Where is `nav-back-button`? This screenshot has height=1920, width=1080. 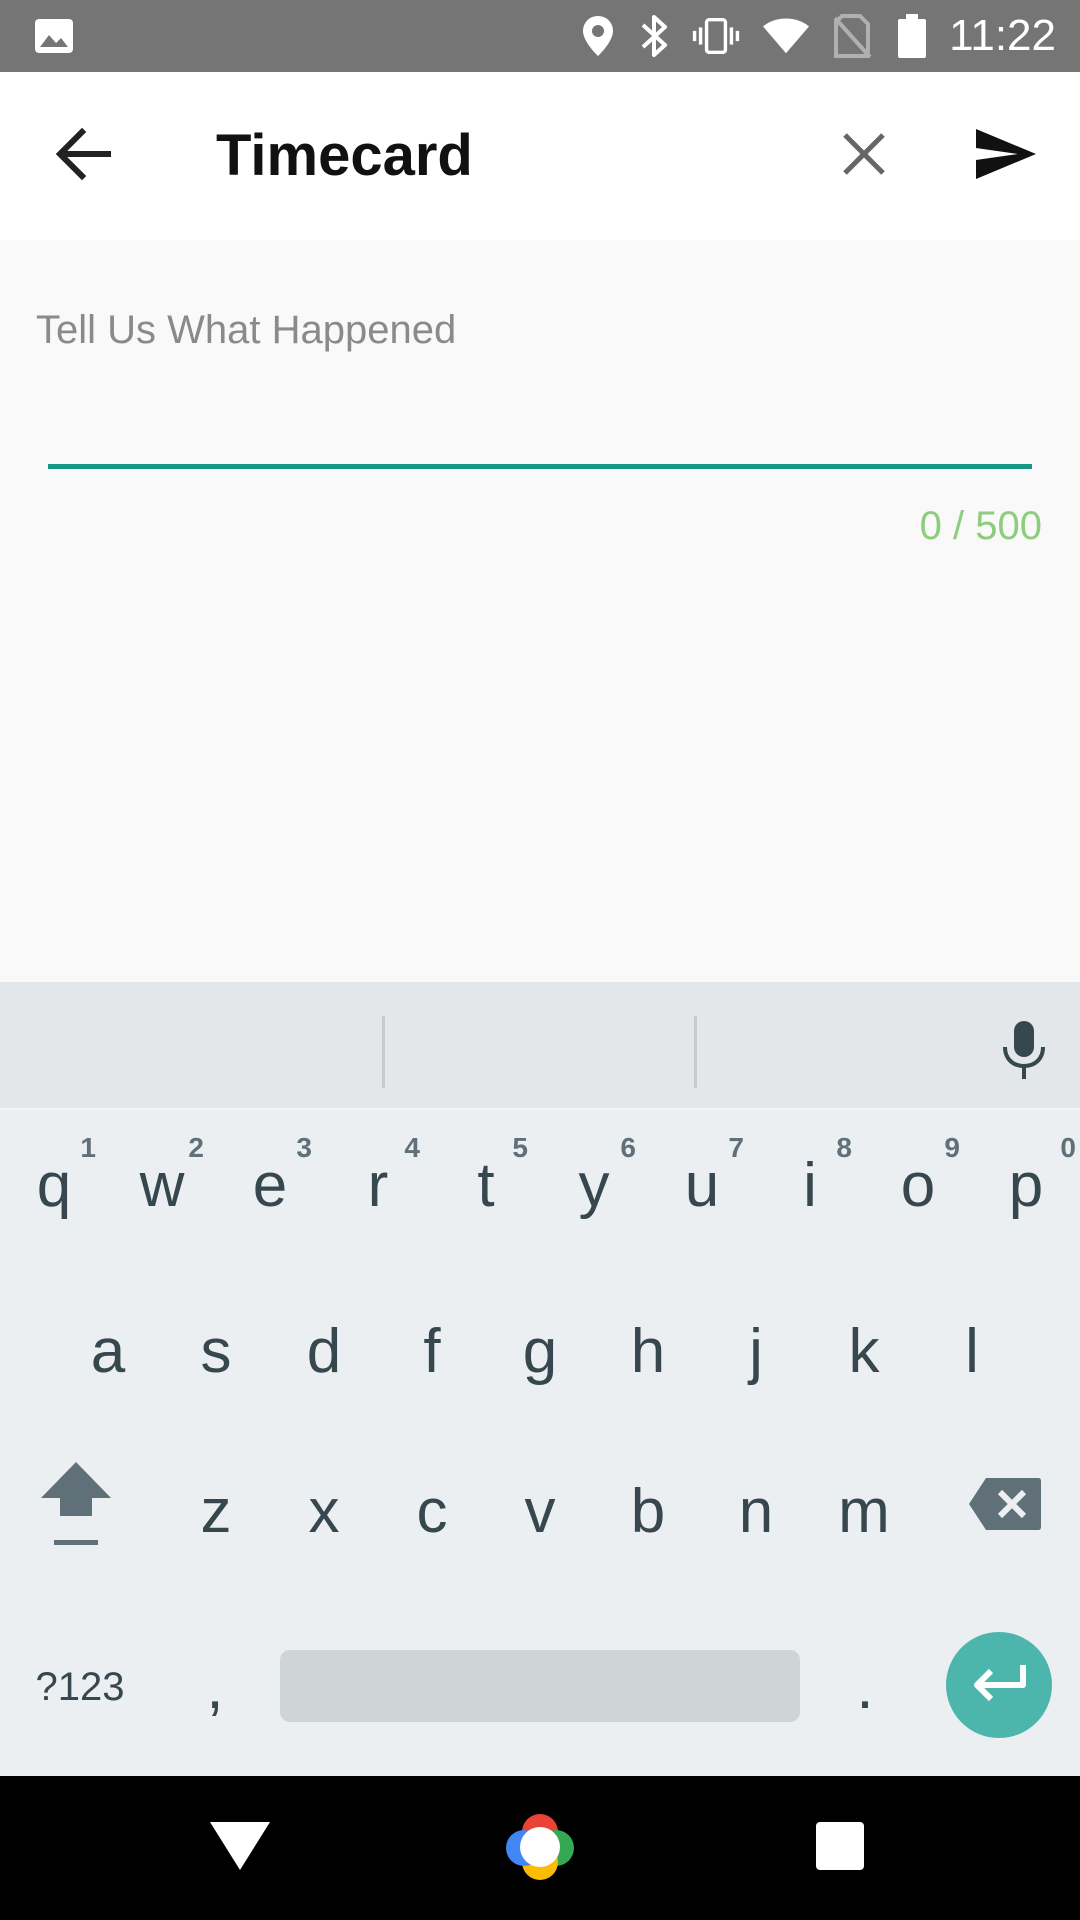 nav-back-button is located at coordinates (240, 1848).